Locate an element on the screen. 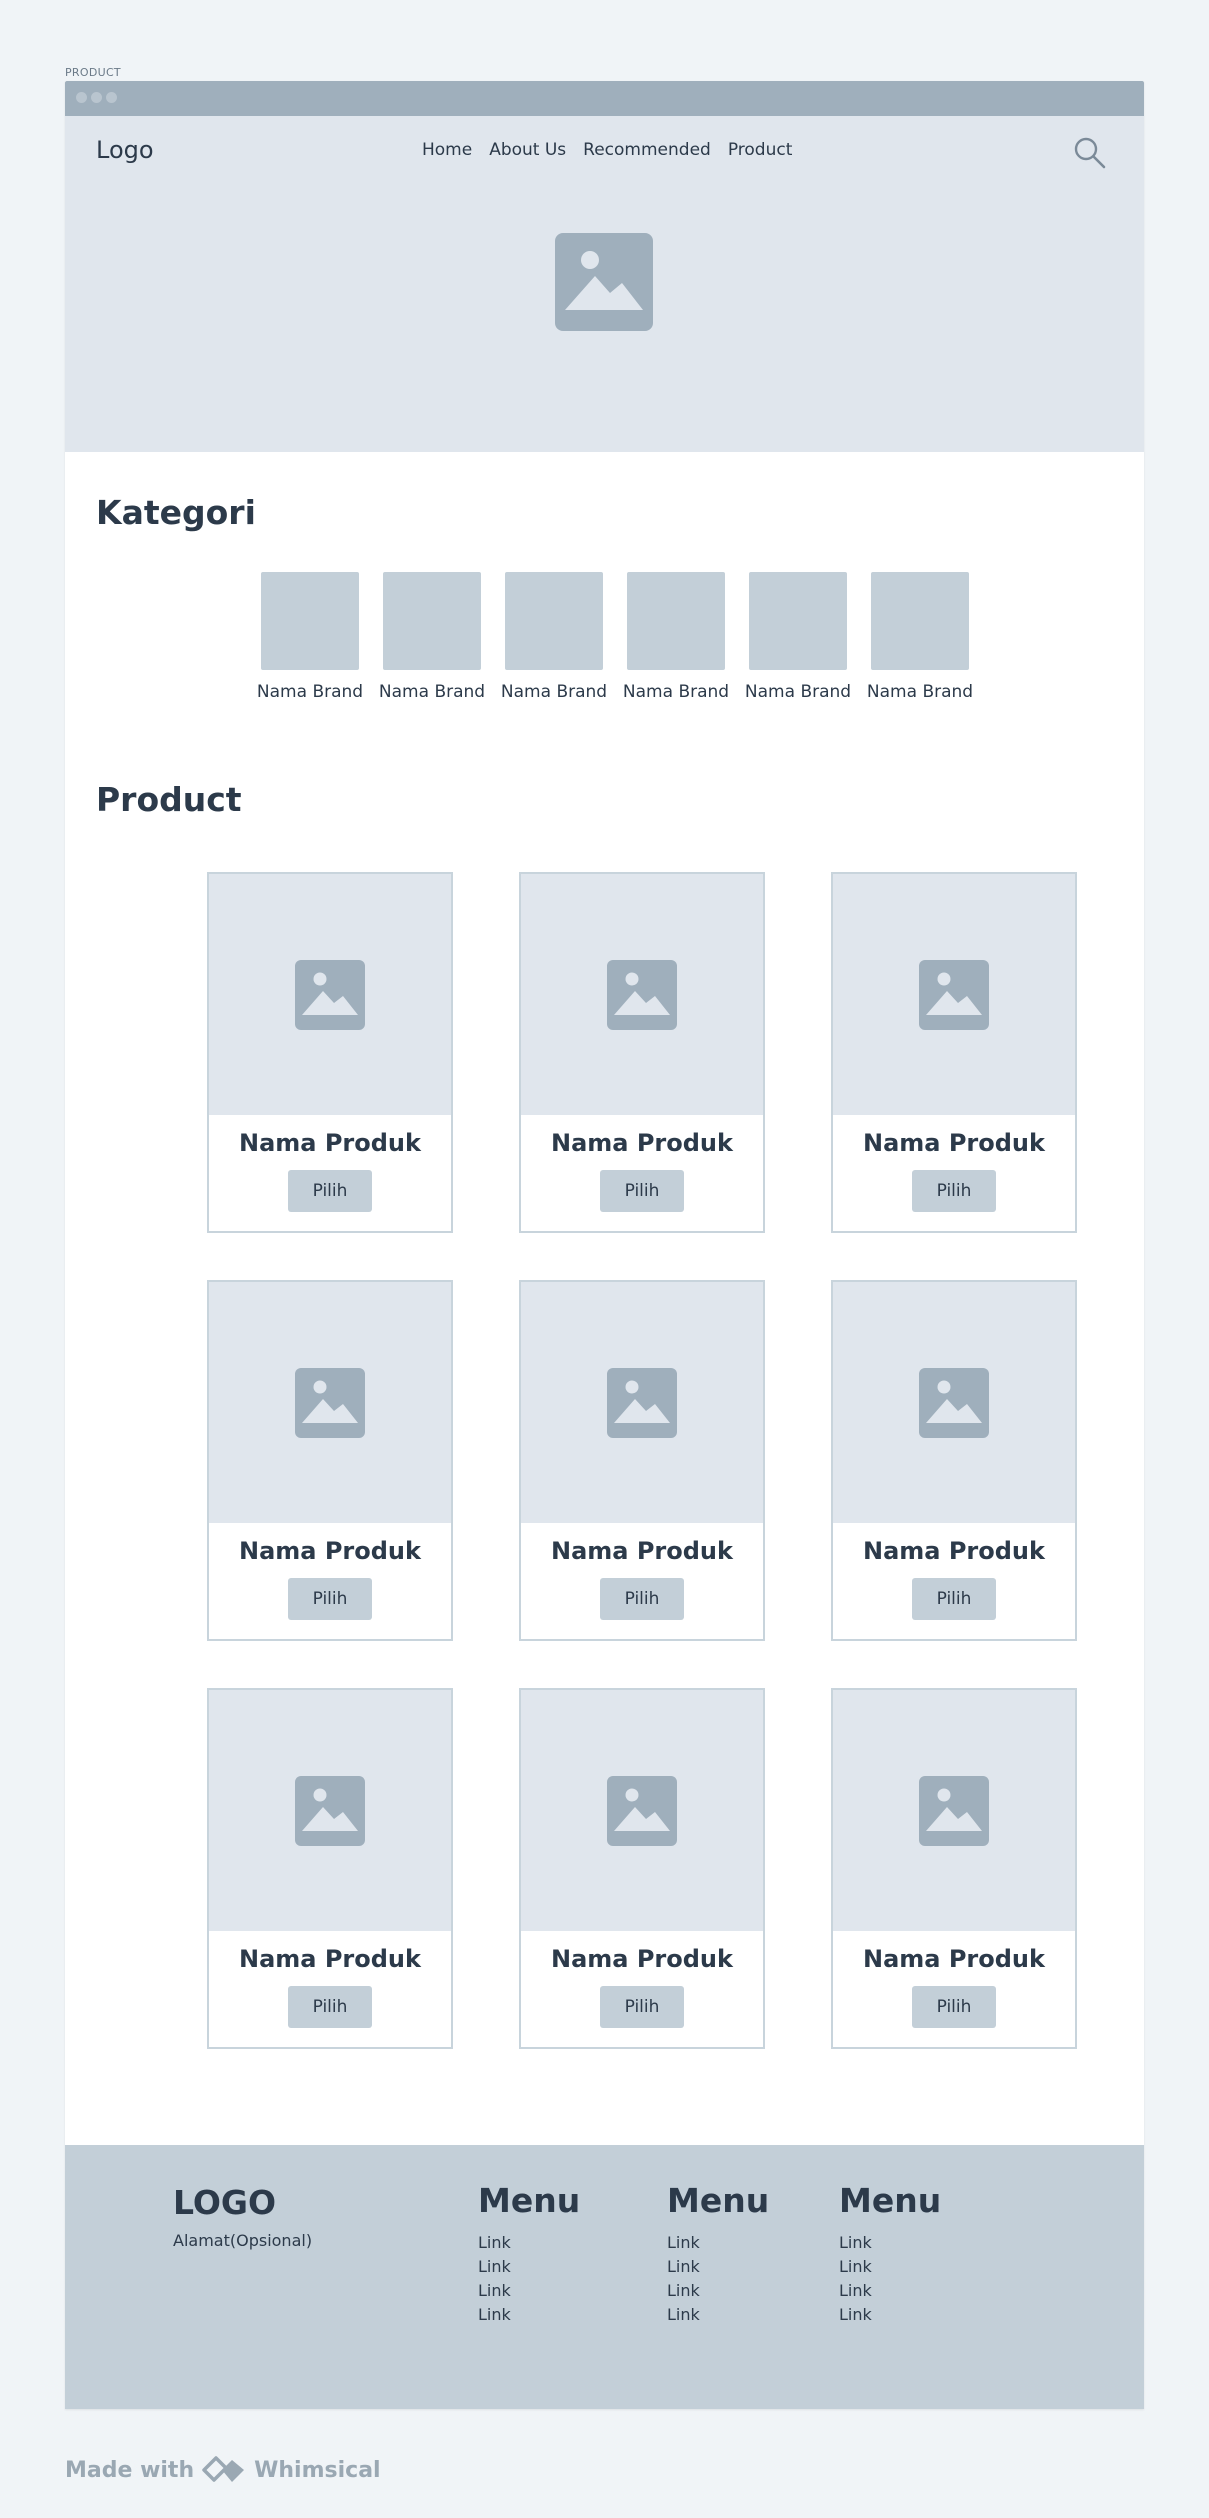 This screenshot has width=1209, height=2518. page-label: PRODUCT is located at coordinates (93, 72).